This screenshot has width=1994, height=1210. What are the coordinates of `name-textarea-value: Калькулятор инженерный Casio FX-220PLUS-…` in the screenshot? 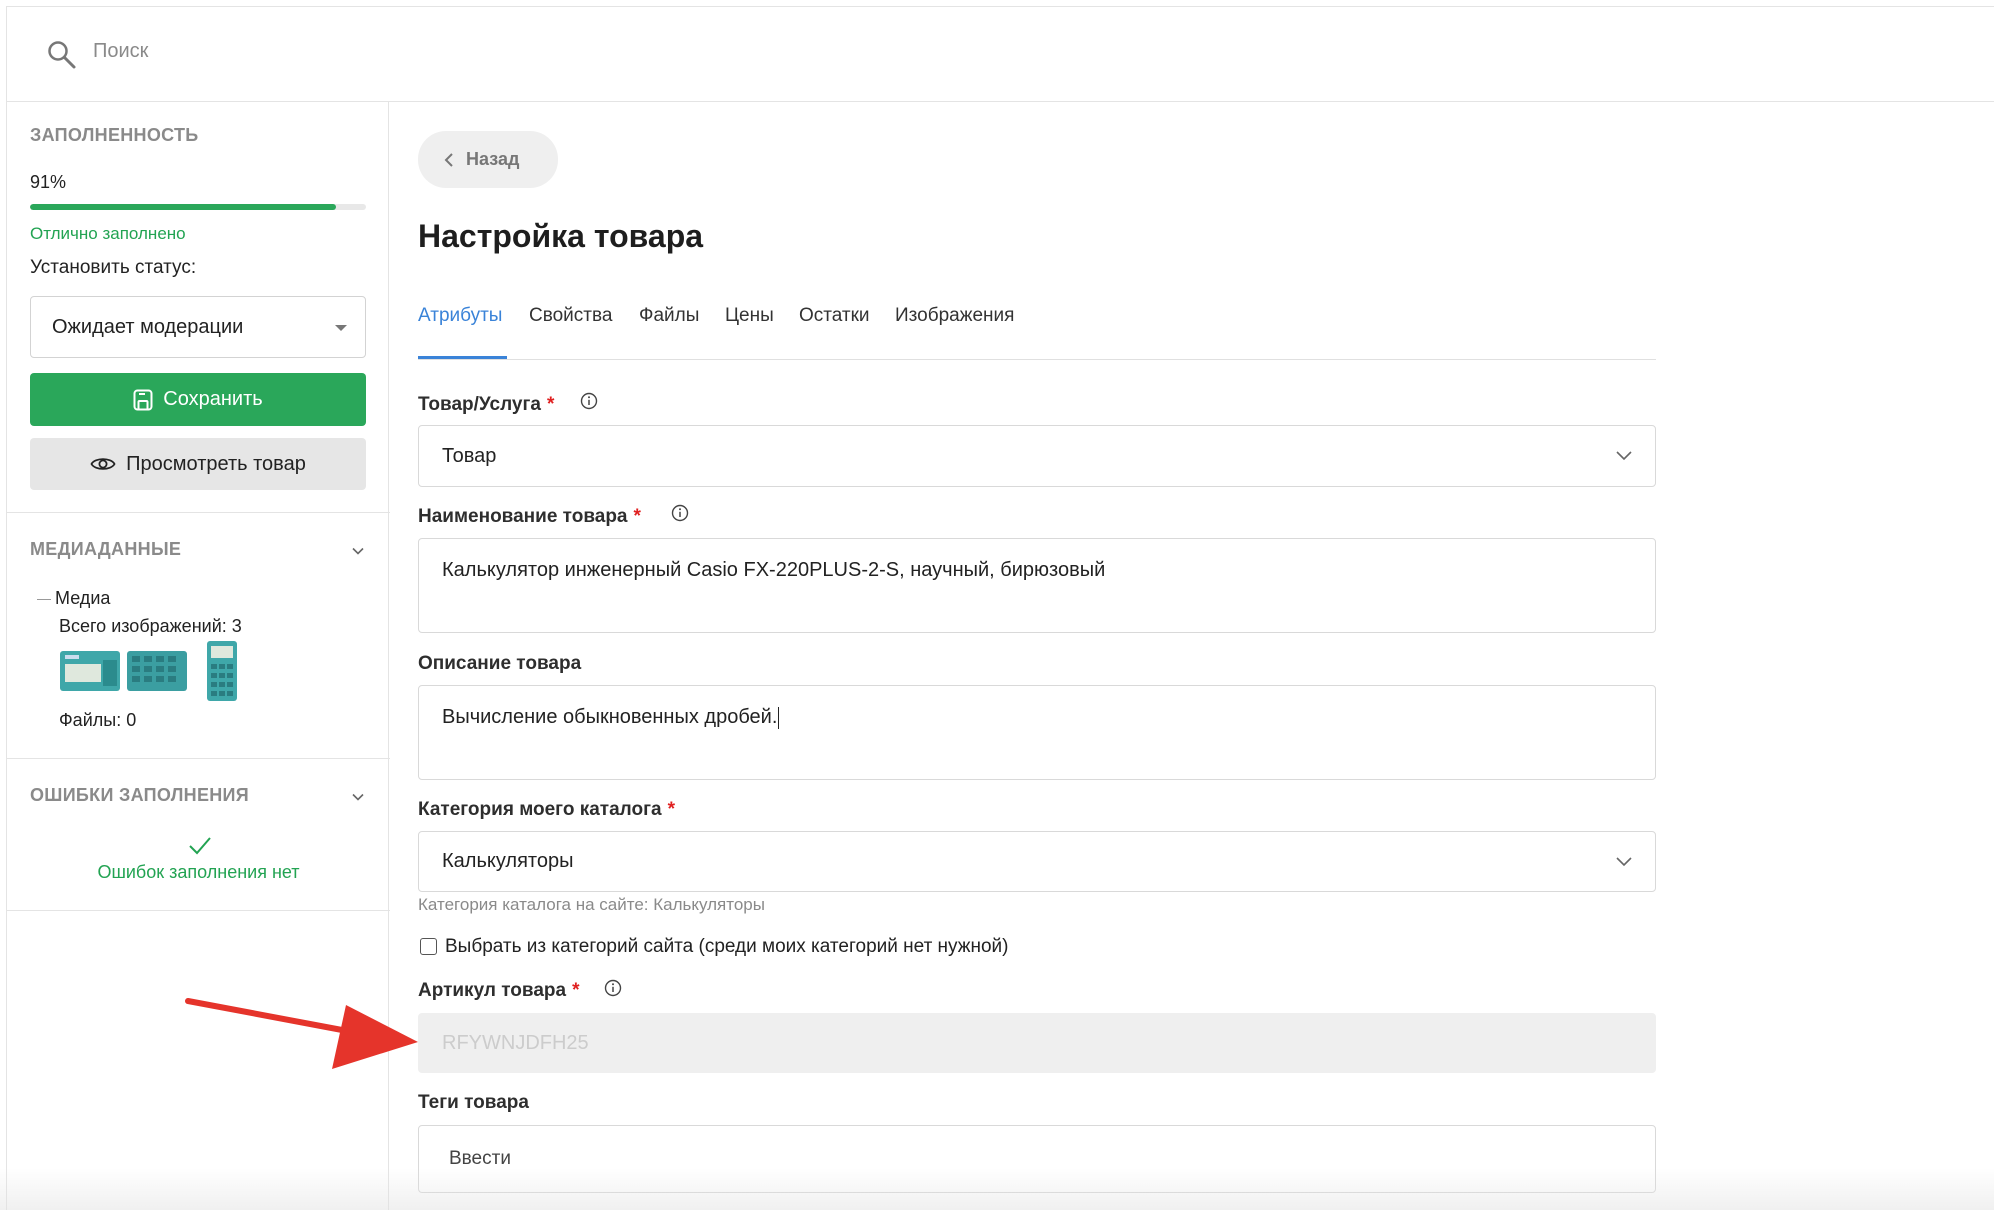 It's located at (774, 570).